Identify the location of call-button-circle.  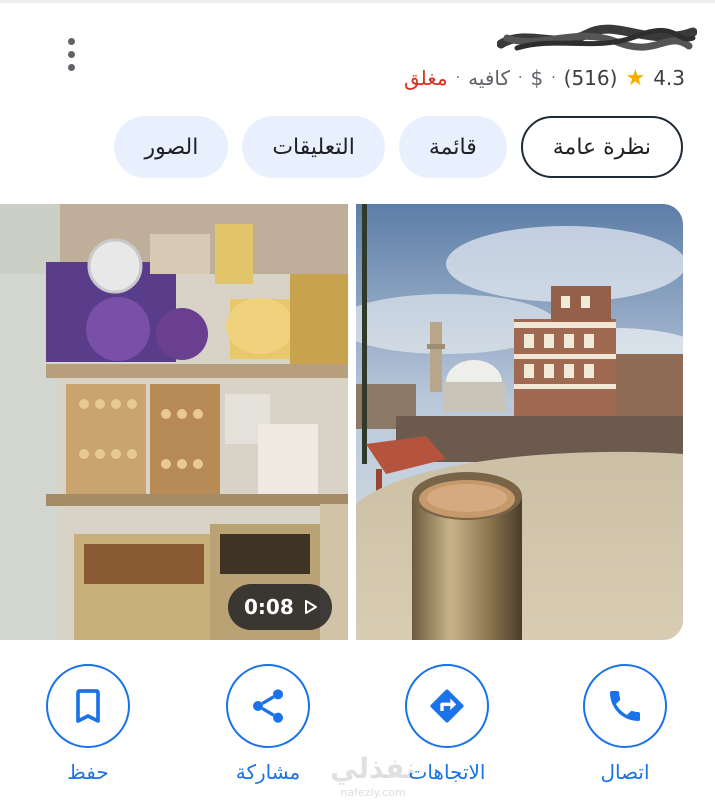
(625, 706).